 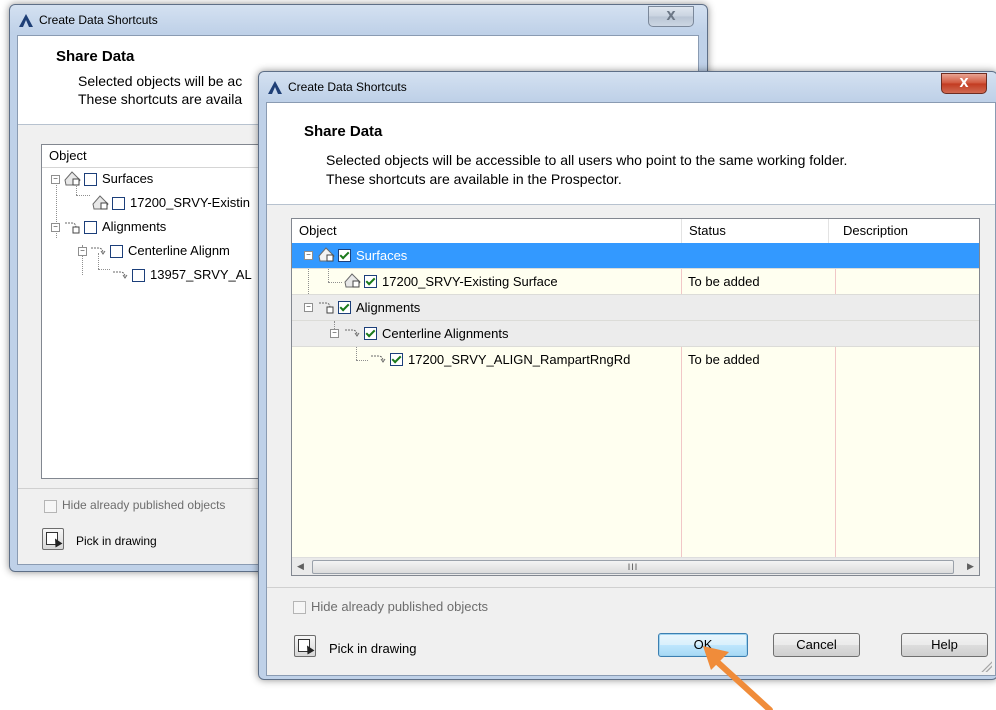 I want to click on hide-published-label: Hide already published objects, so click(x=400, y=606).